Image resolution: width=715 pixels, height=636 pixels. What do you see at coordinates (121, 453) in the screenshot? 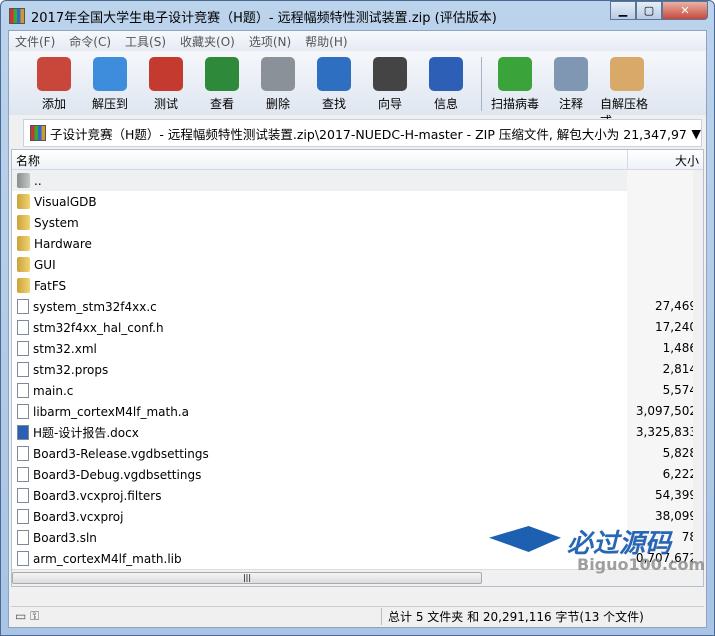
I see `file-name: Board3-Release.vgdbsettings` at bounding box center [121, 453].